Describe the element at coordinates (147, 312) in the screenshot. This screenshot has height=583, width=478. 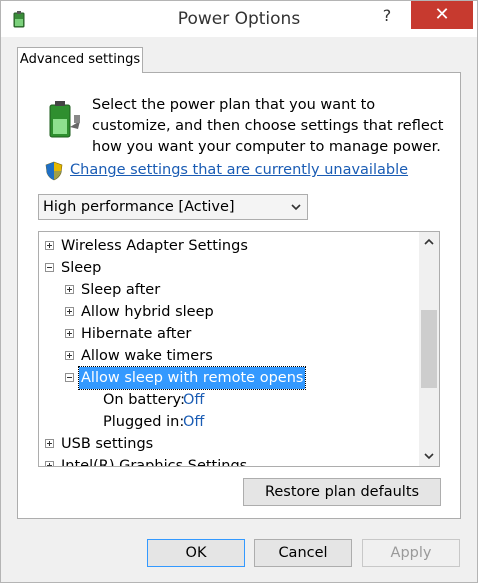
I see `tree-item-label: Allow hybrid sleep` at that location.